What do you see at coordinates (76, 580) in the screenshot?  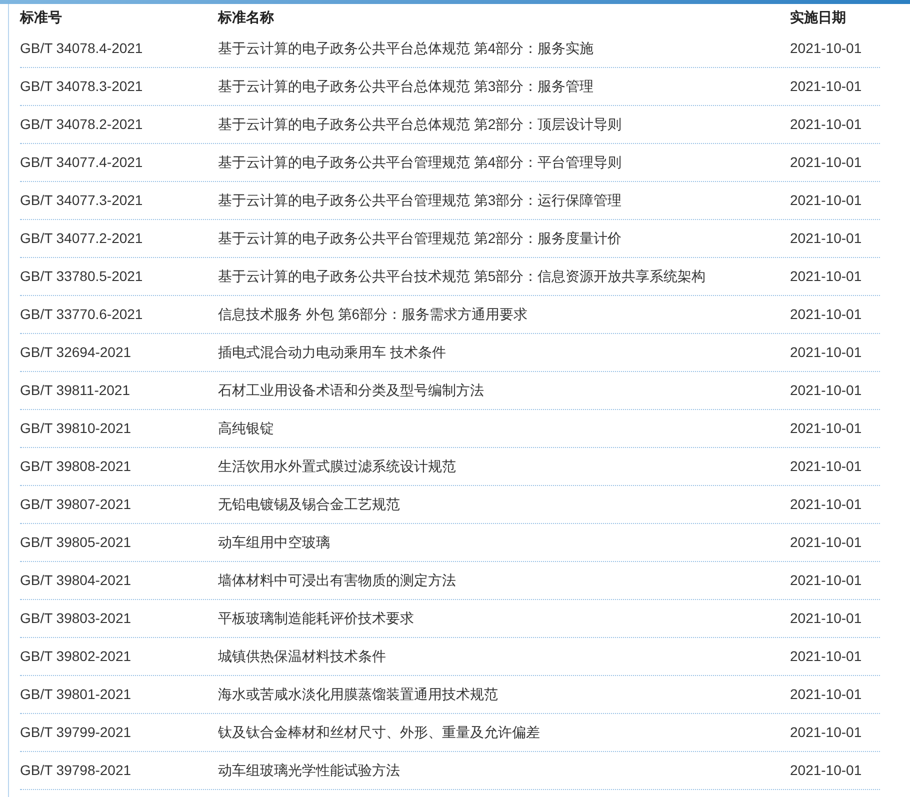 I see `table-cell-text: GB/T 39804-2021` at bounding box center [76, 580].